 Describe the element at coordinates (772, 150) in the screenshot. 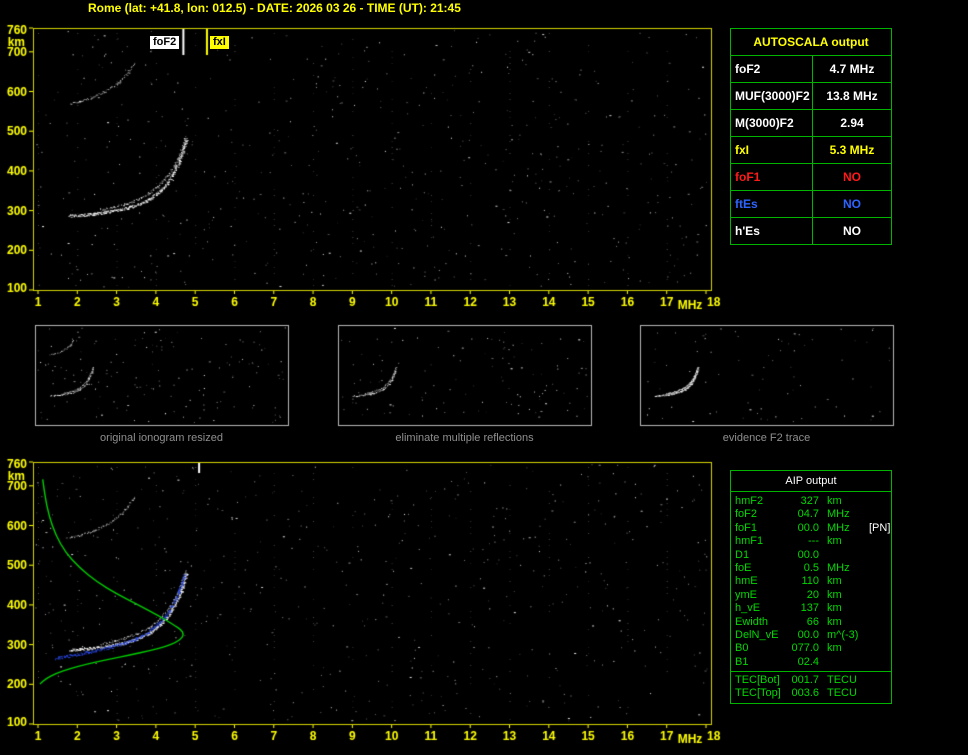

I see `autoscala-row-label: fxI` at that location.